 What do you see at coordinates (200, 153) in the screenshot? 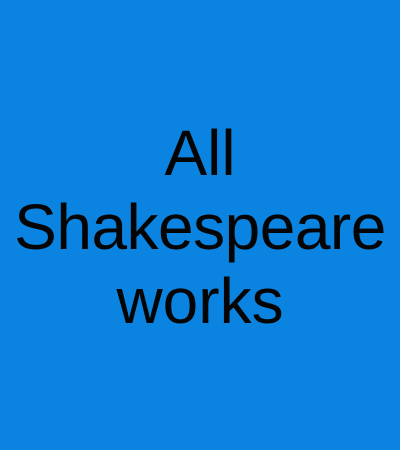
I see `tile-title-line-1: All` at bounding box center [200, 153].